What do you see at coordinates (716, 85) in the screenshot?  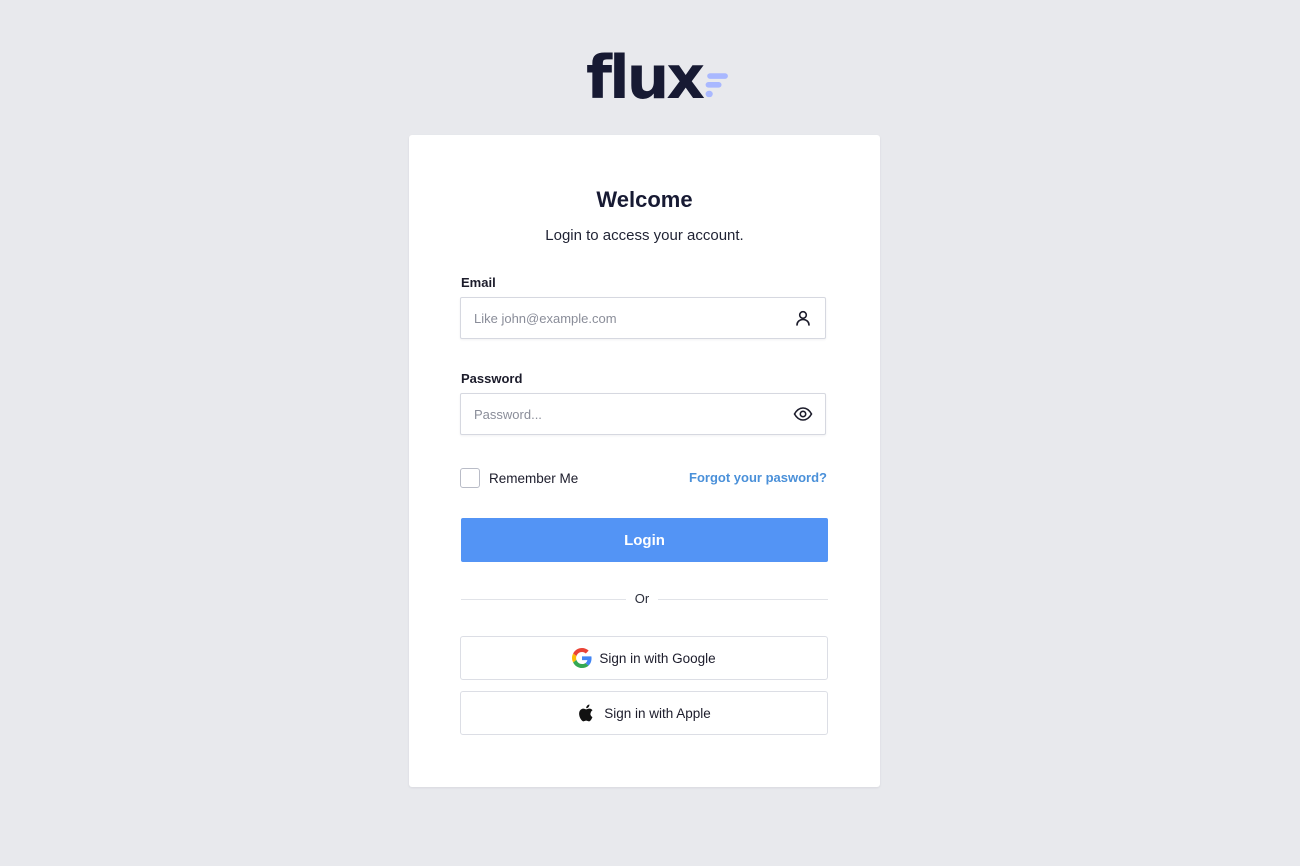 I see `logo-speed-lines-icon` at bounding box center [716, 85].